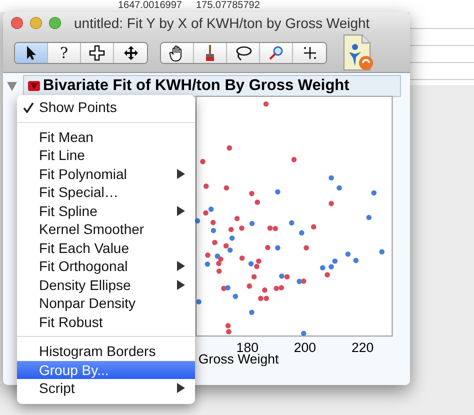  I want to click on minimize-button, so click(36, 23).